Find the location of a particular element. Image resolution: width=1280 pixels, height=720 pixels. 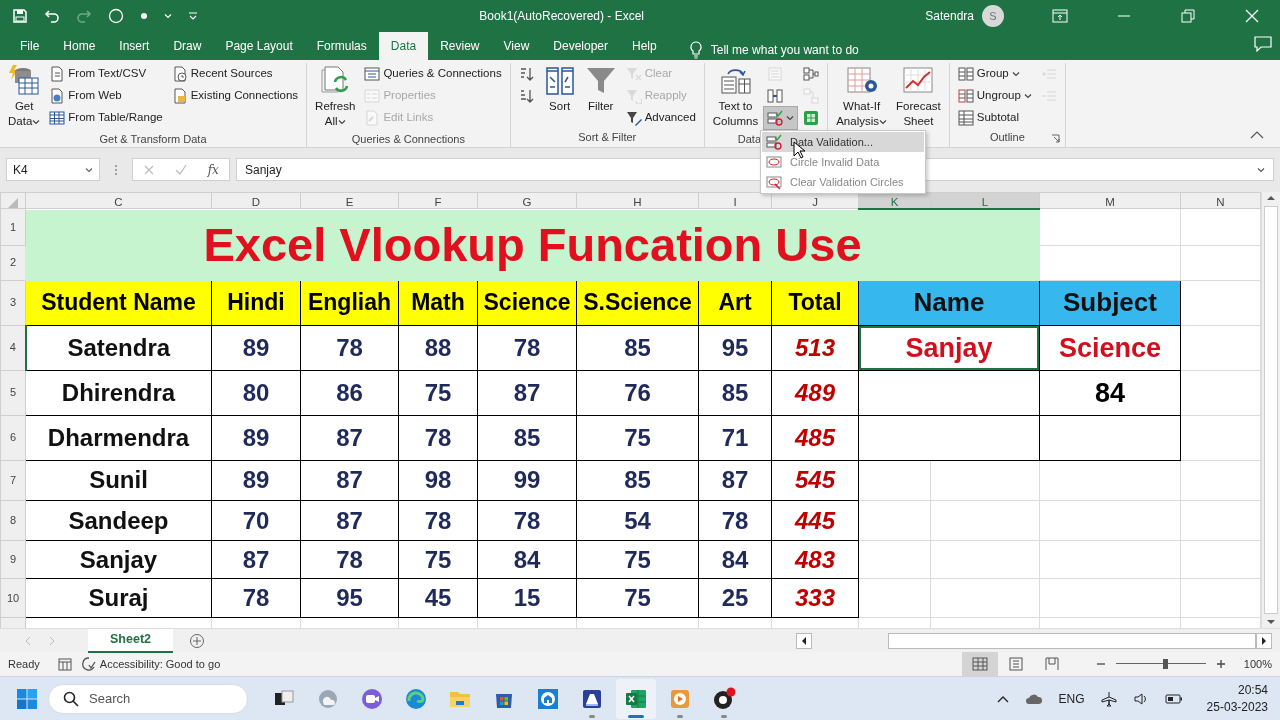

table-cell: 86 is located at coordinates (349, 393).